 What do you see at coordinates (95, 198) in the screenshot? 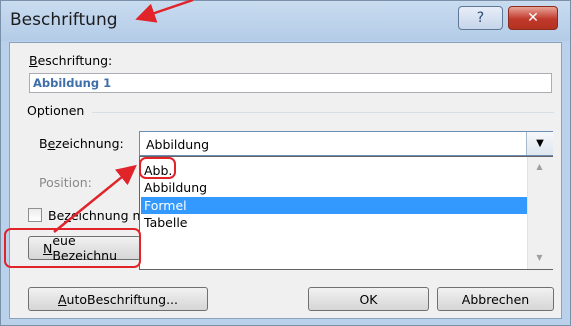
I see `arrow-to-abb` at bounding box center [95, 198].